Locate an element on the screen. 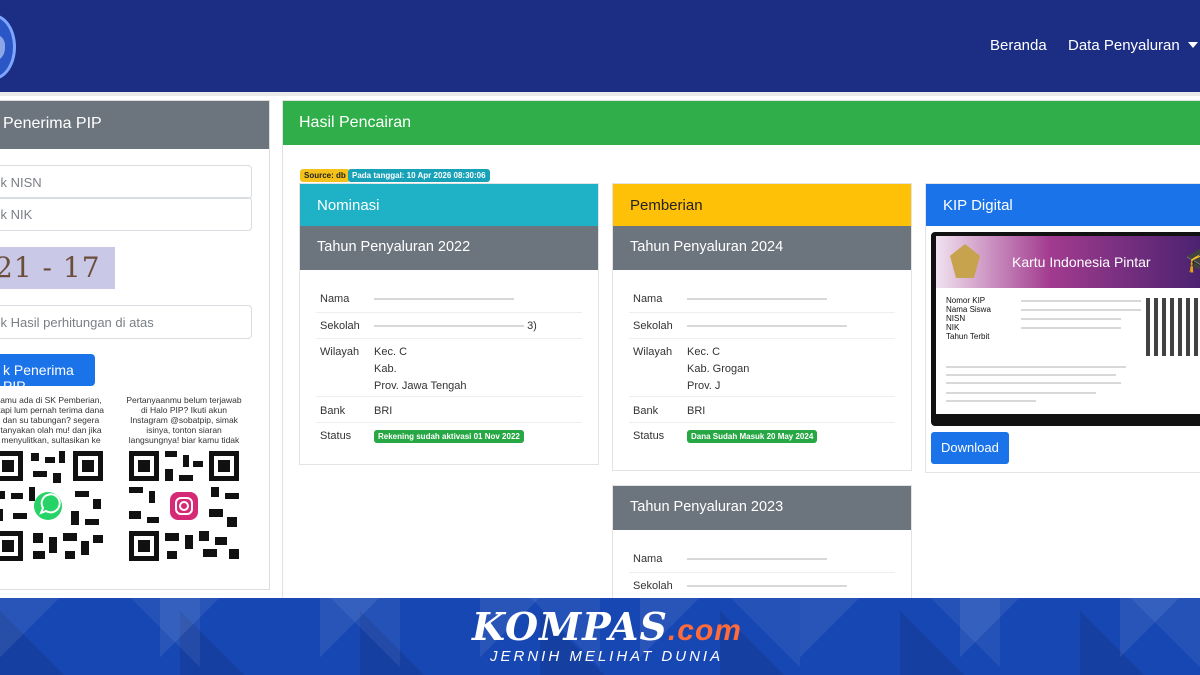  wilayah-kab: Kab. is located at coordinates (385, 369).